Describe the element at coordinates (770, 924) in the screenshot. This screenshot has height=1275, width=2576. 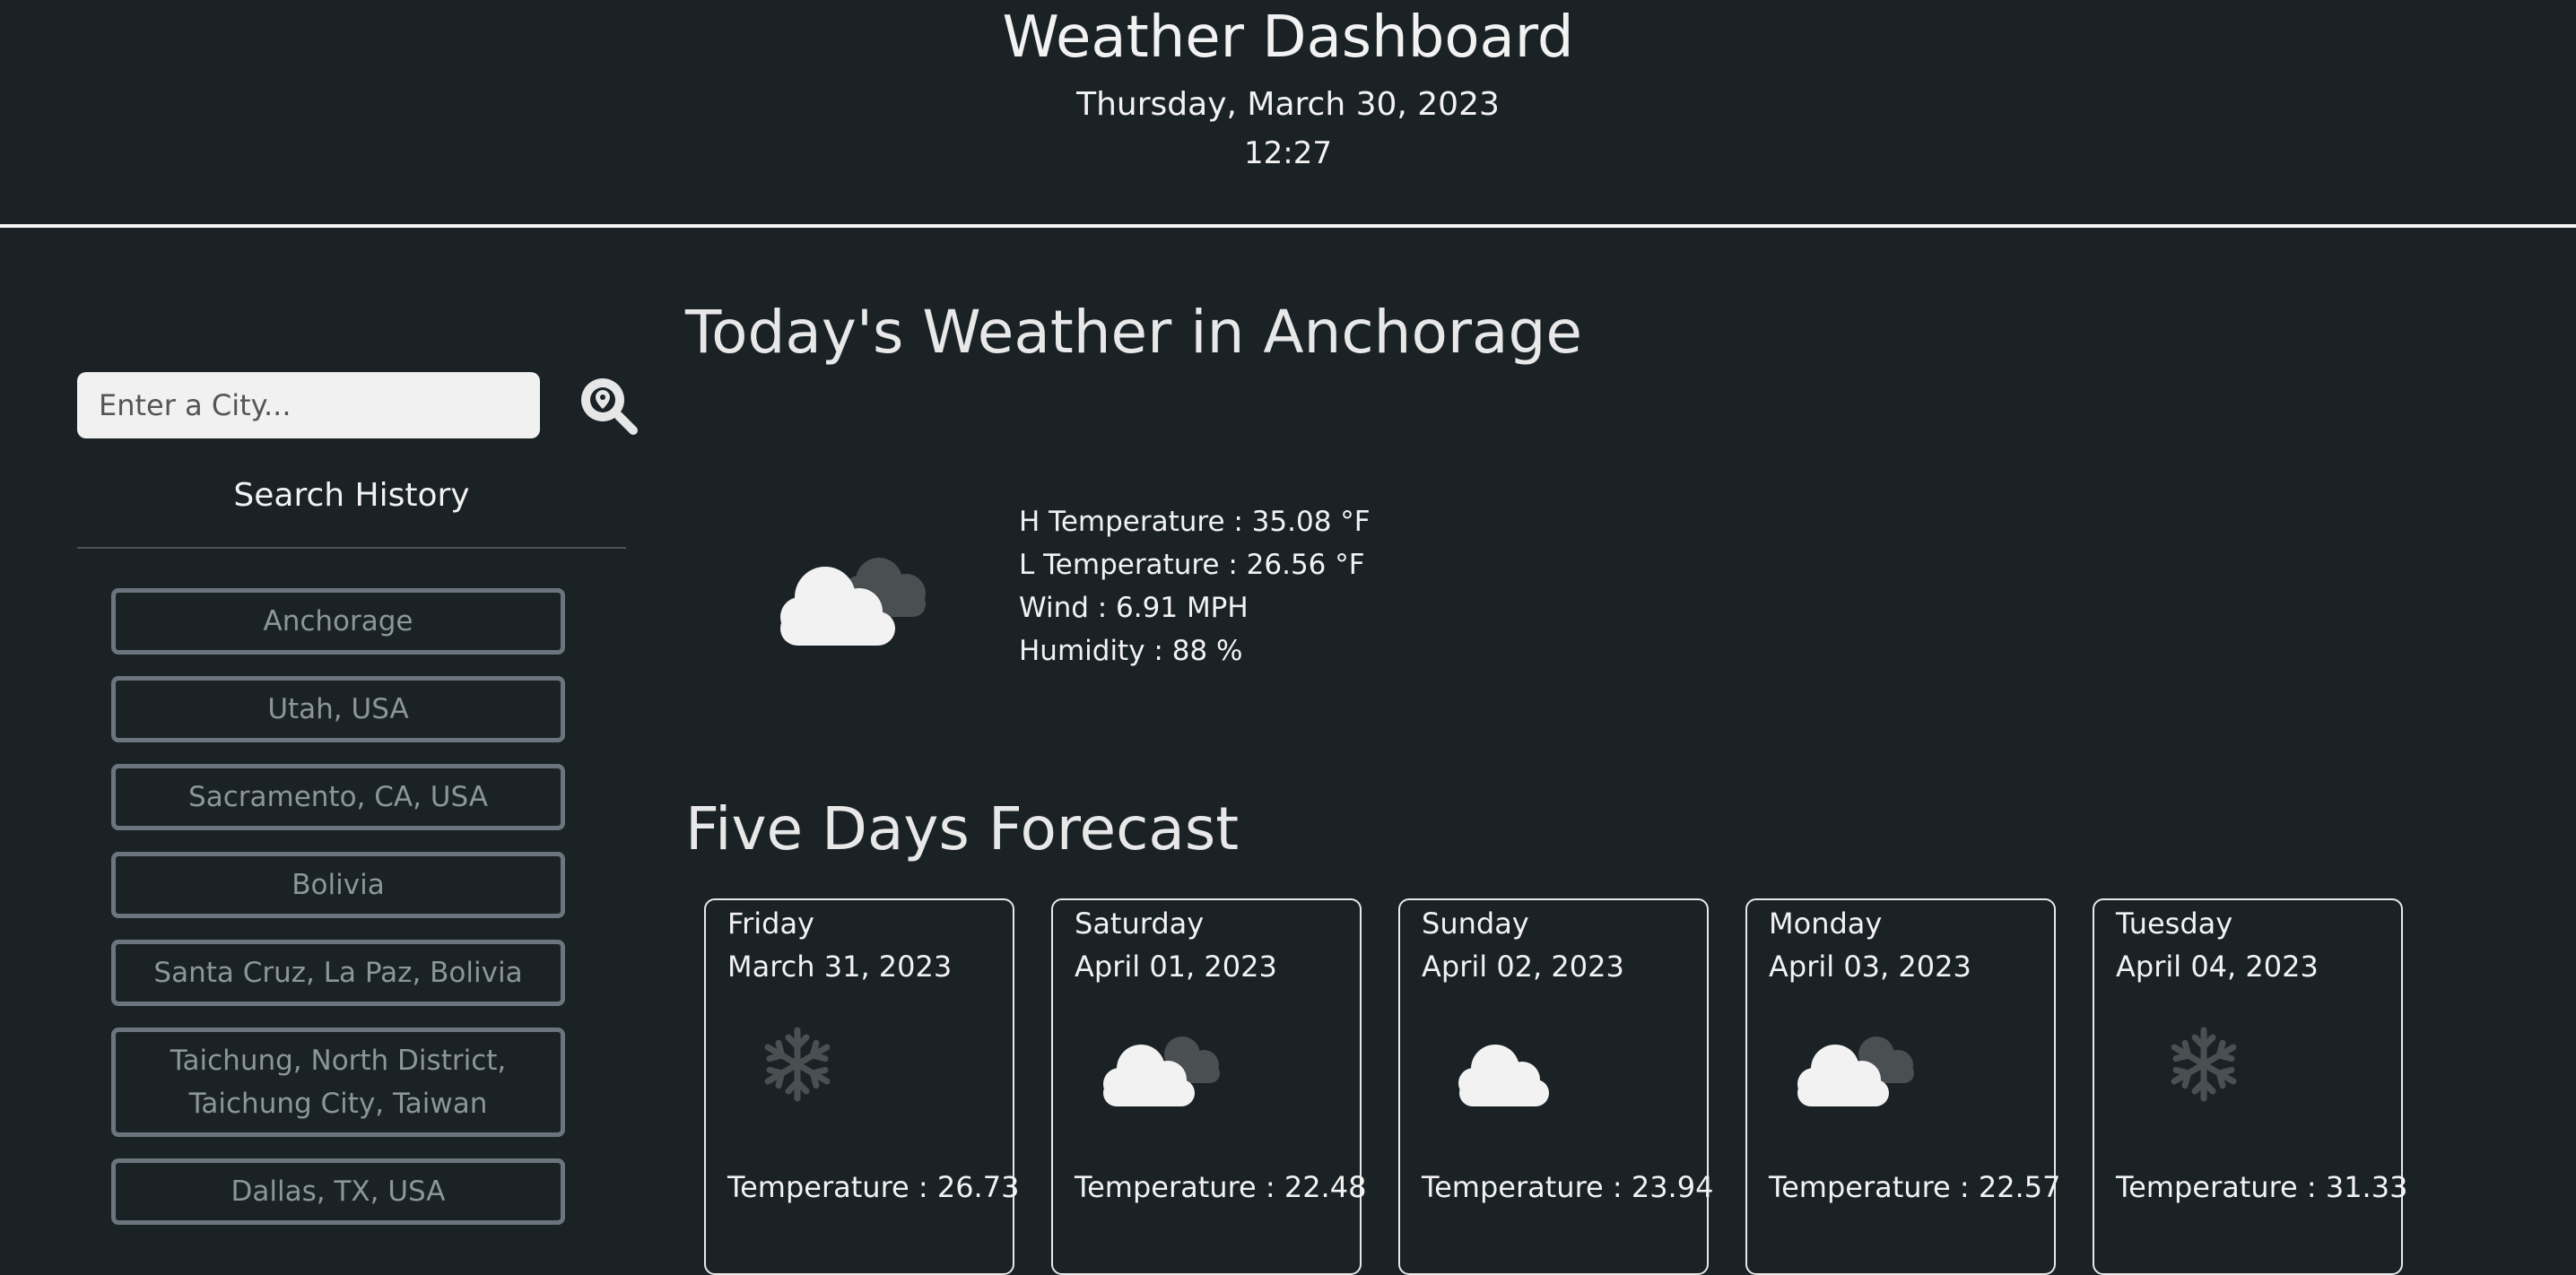
I see `forecast-day: Friday` at that location.